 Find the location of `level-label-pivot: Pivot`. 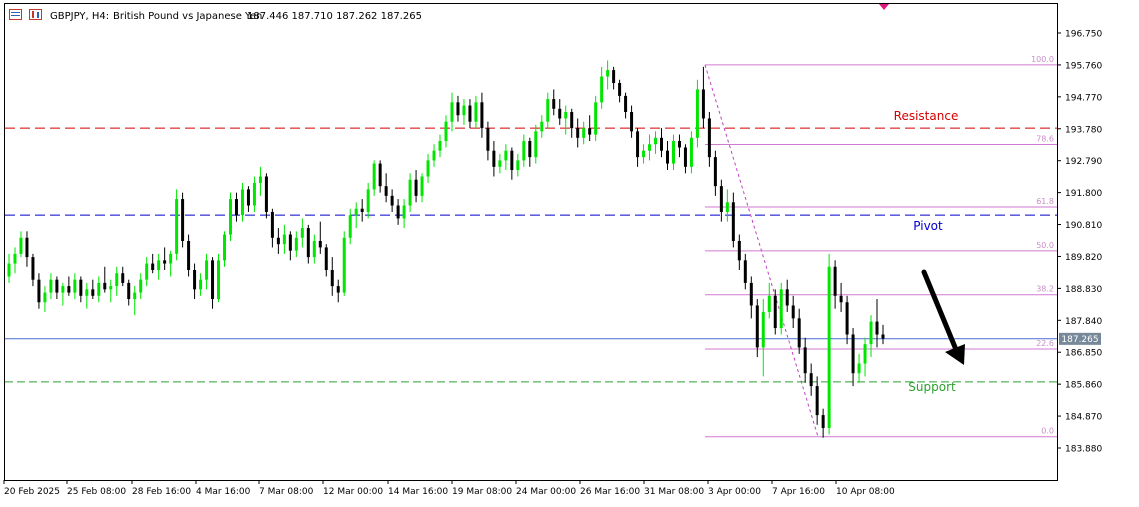

level-label-pivot: Pivot is located at coordinates (928, 226).